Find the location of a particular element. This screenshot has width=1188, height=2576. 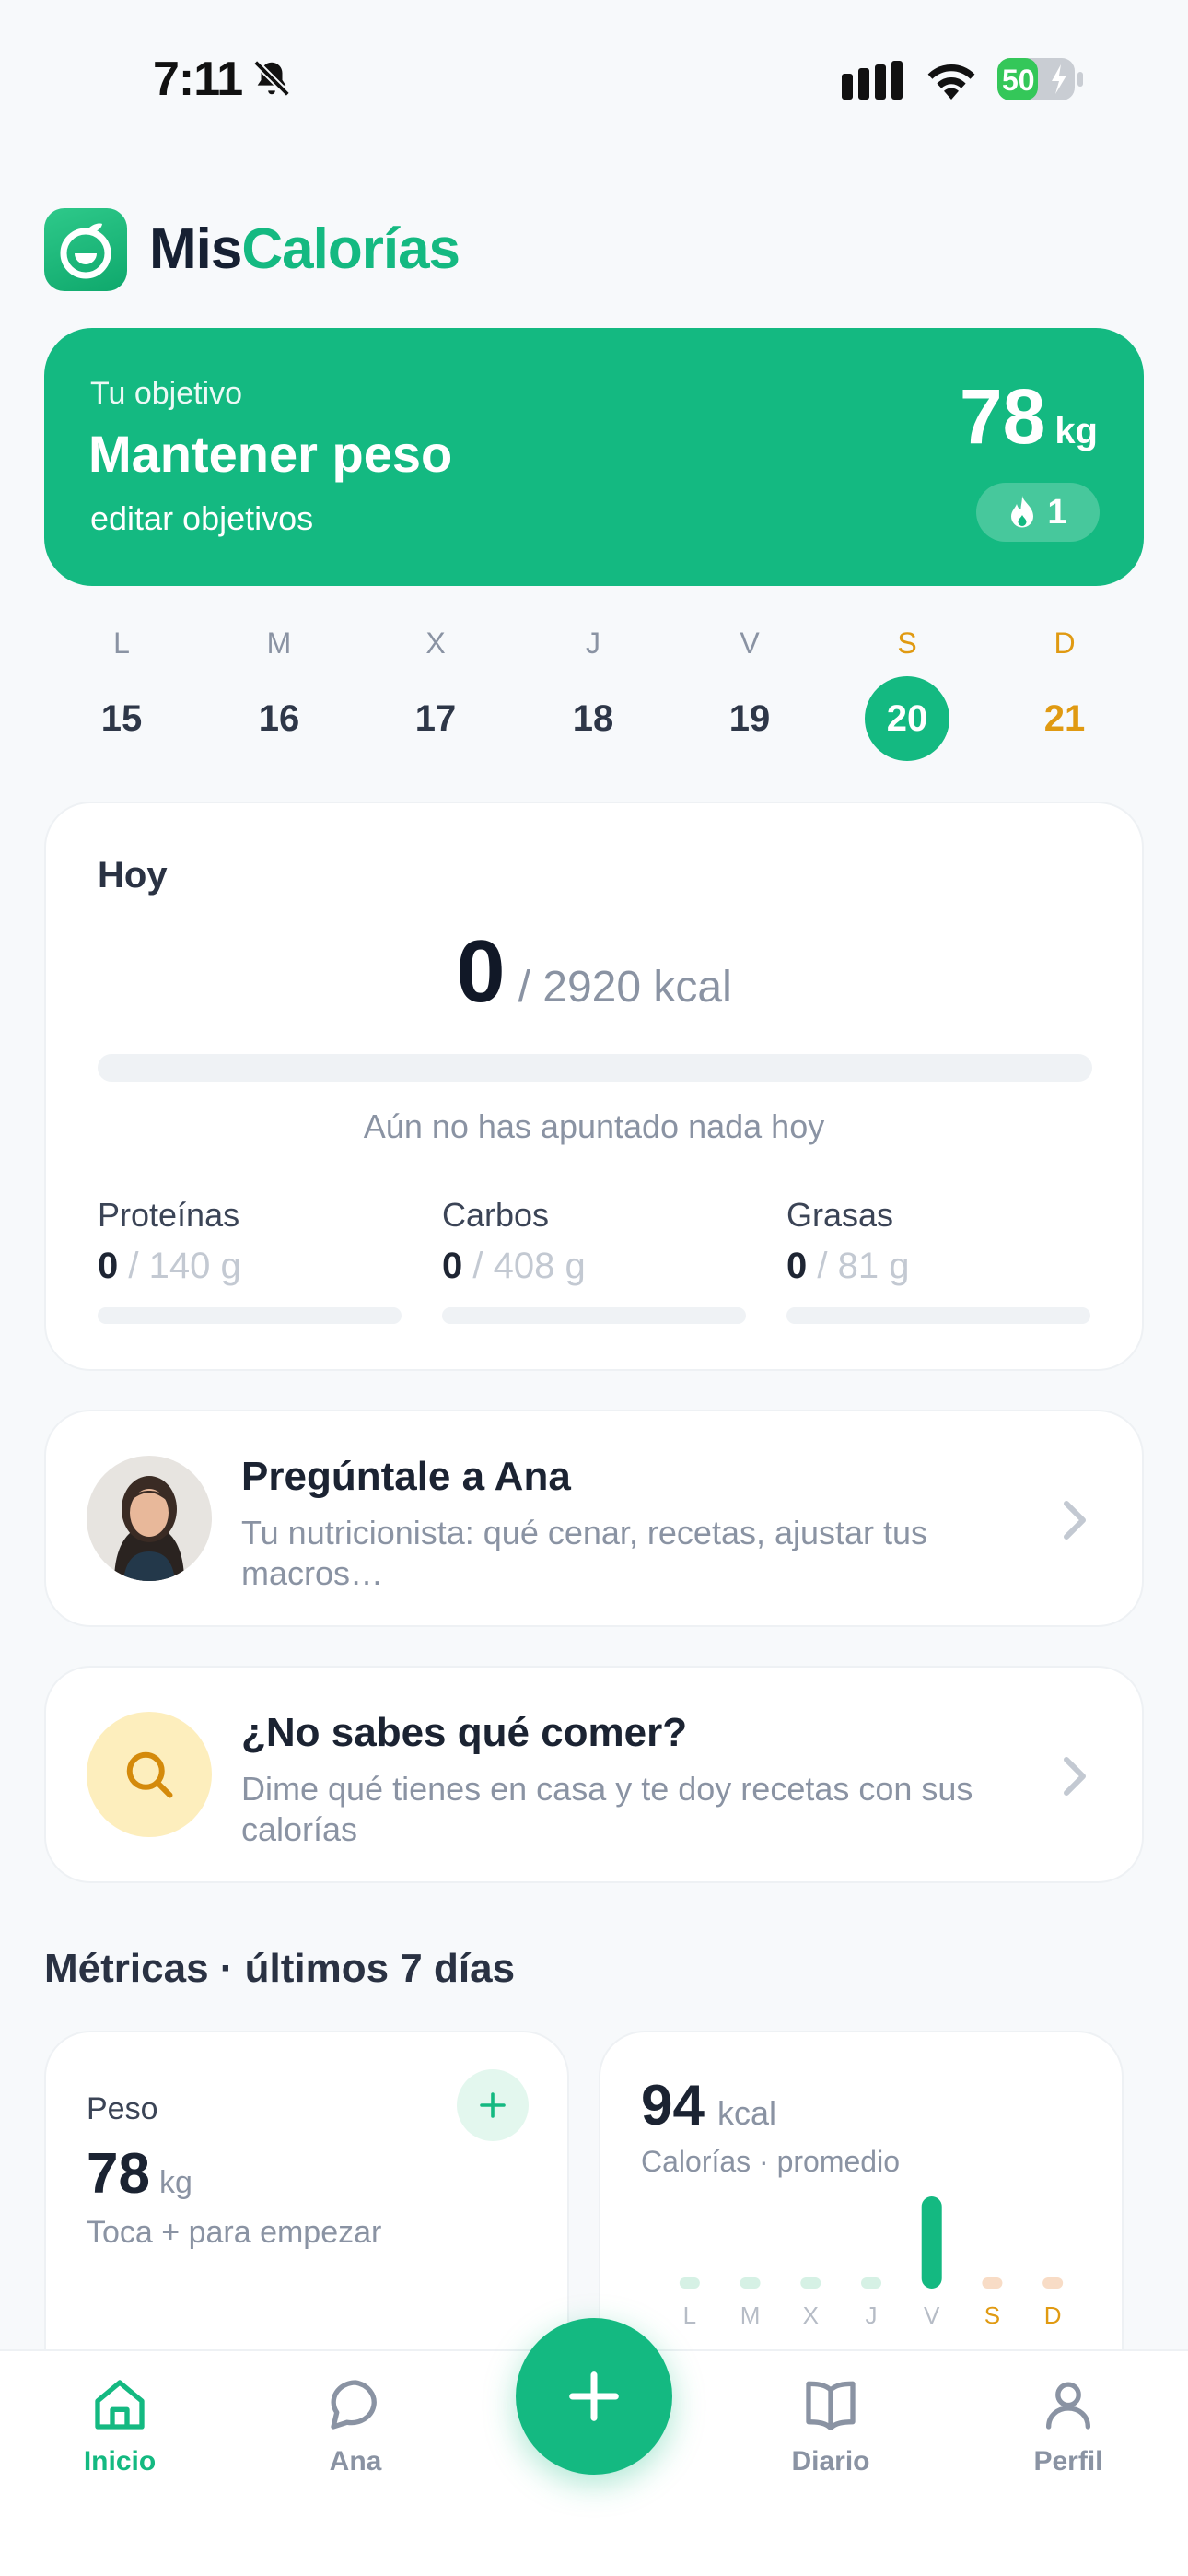

macro-protein: Proteínas 0 / 140 g is located at coordinates (250, 1260).